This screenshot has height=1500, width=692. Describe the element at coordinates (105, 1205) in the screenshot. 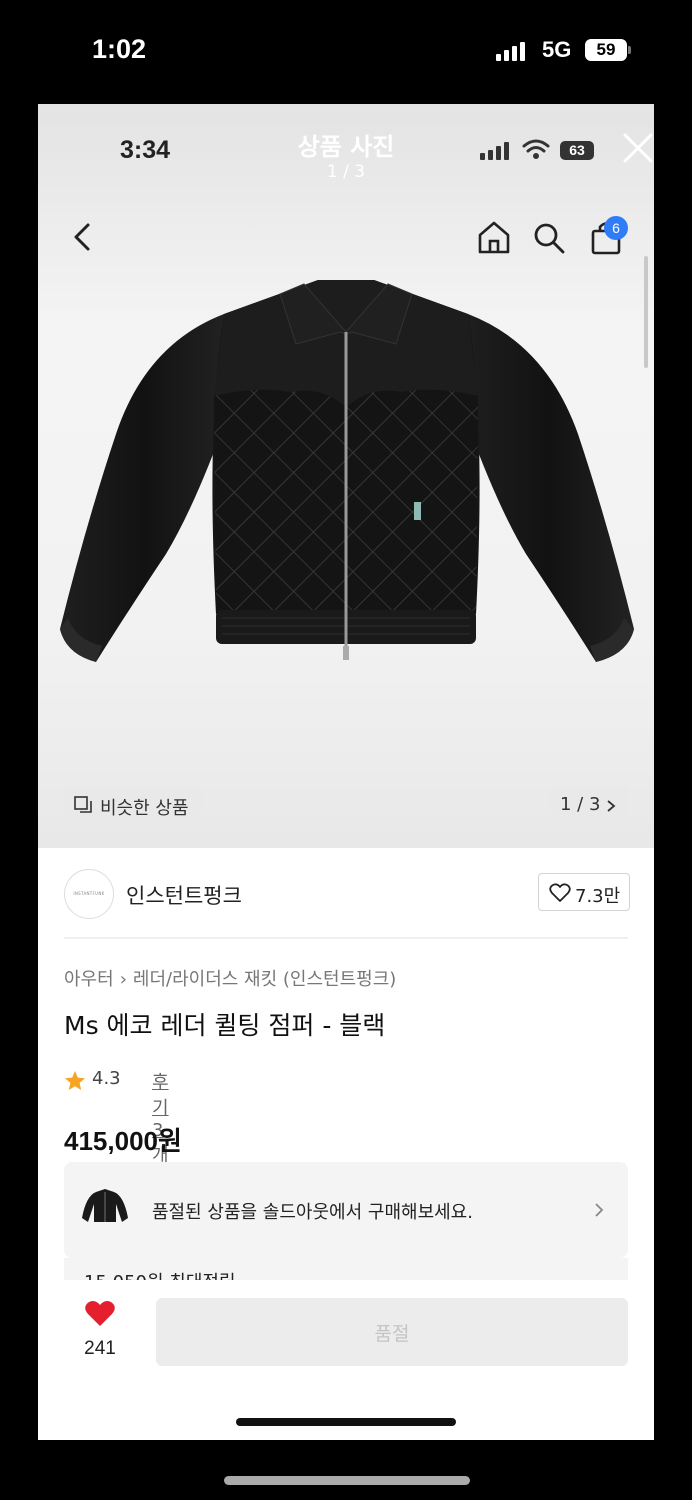

I see `jacket-thumbnail` at that location.